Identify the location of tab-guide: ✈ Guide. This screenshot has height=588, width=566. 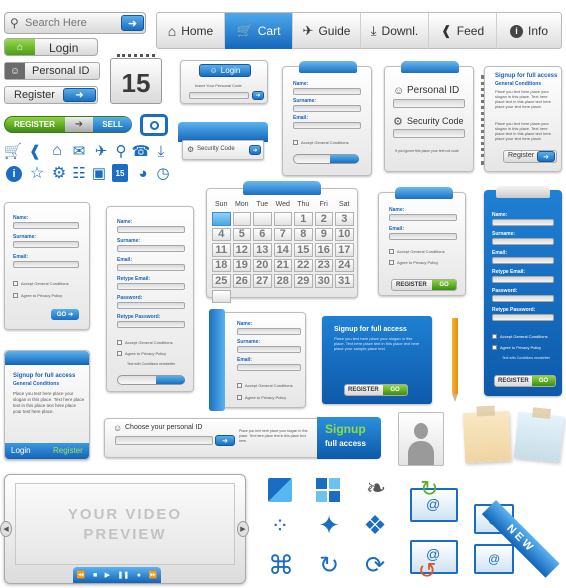
(327, 31).